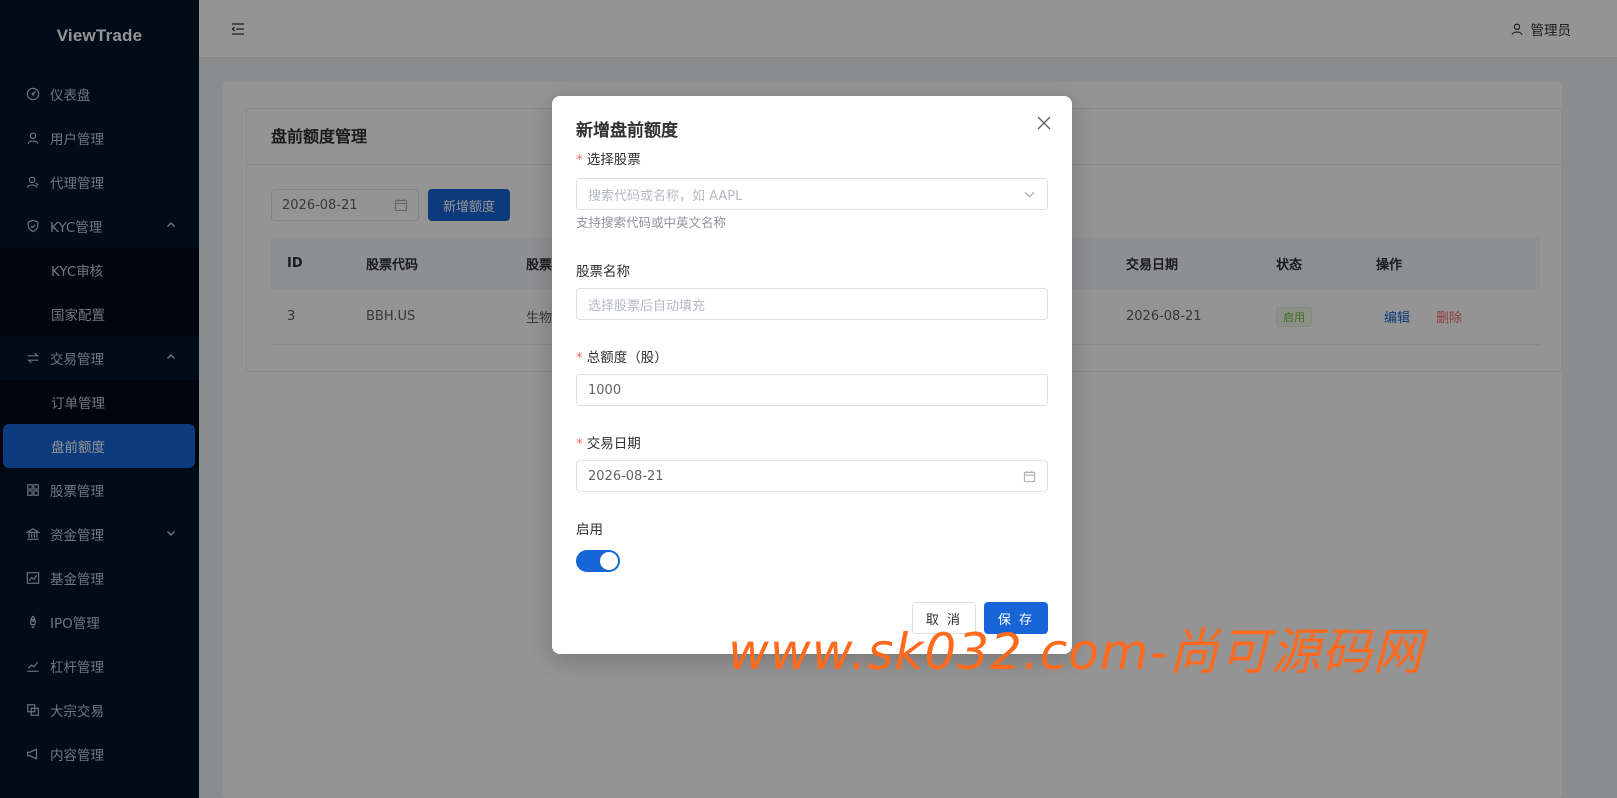 Image resolution: width=1617 pixels, height=798 pixels. What do you see at coordinates (603, 272) in the screenshot?
I see `stock-name-label: 股票名称` at bounding box center [603, 272].